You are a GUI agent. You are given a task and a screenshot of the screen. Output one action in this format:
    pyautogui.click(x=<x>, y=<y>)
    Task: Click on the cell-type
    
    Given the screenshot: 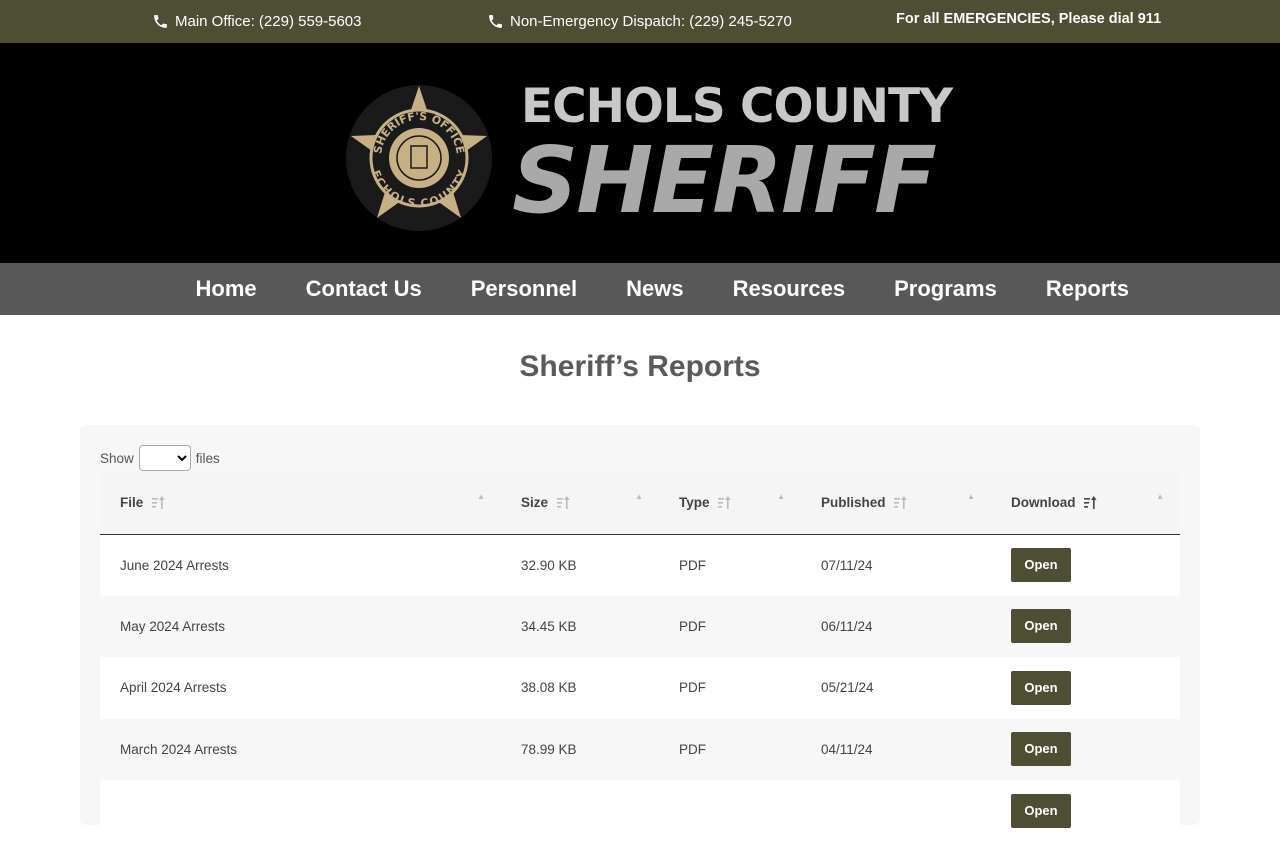 What is the action you would take?
    pyautogui.click(x=730, y=811)
    